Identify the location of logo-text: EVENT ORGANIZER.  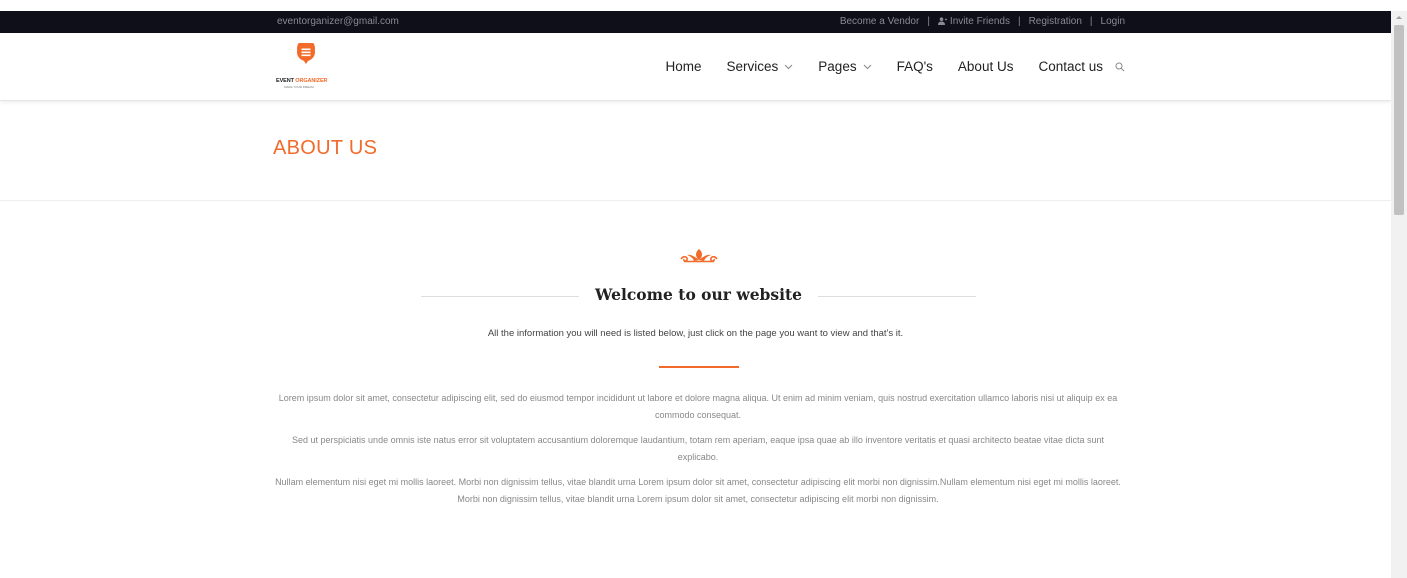
(302, 81).